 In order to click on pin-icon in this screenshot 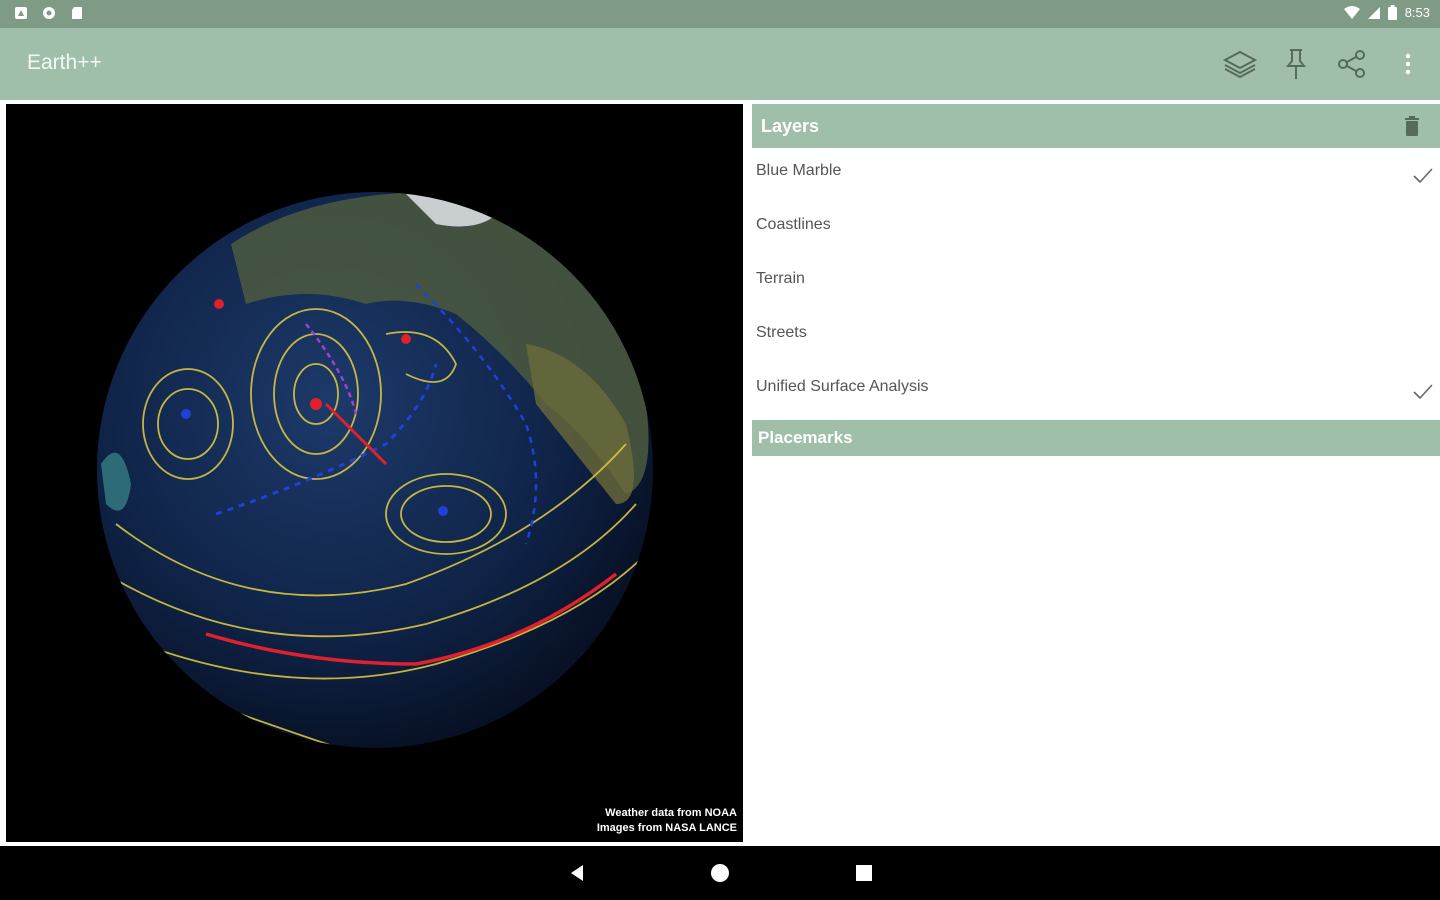, I will do `click(1296, 64)`.